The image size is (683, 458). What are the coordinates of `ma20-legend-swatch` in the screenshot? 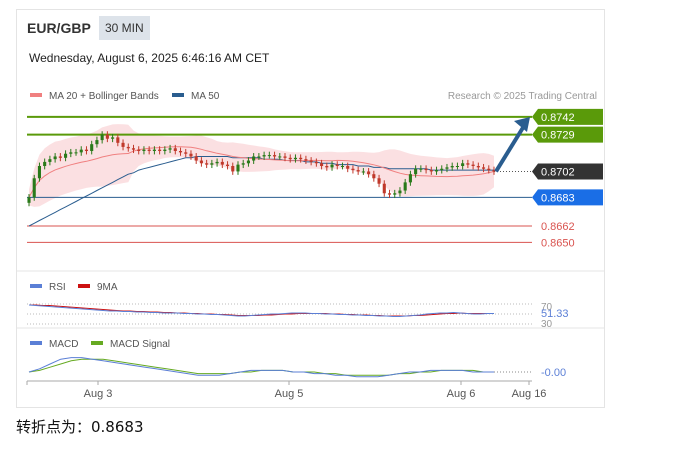 It's located at (36, 95).